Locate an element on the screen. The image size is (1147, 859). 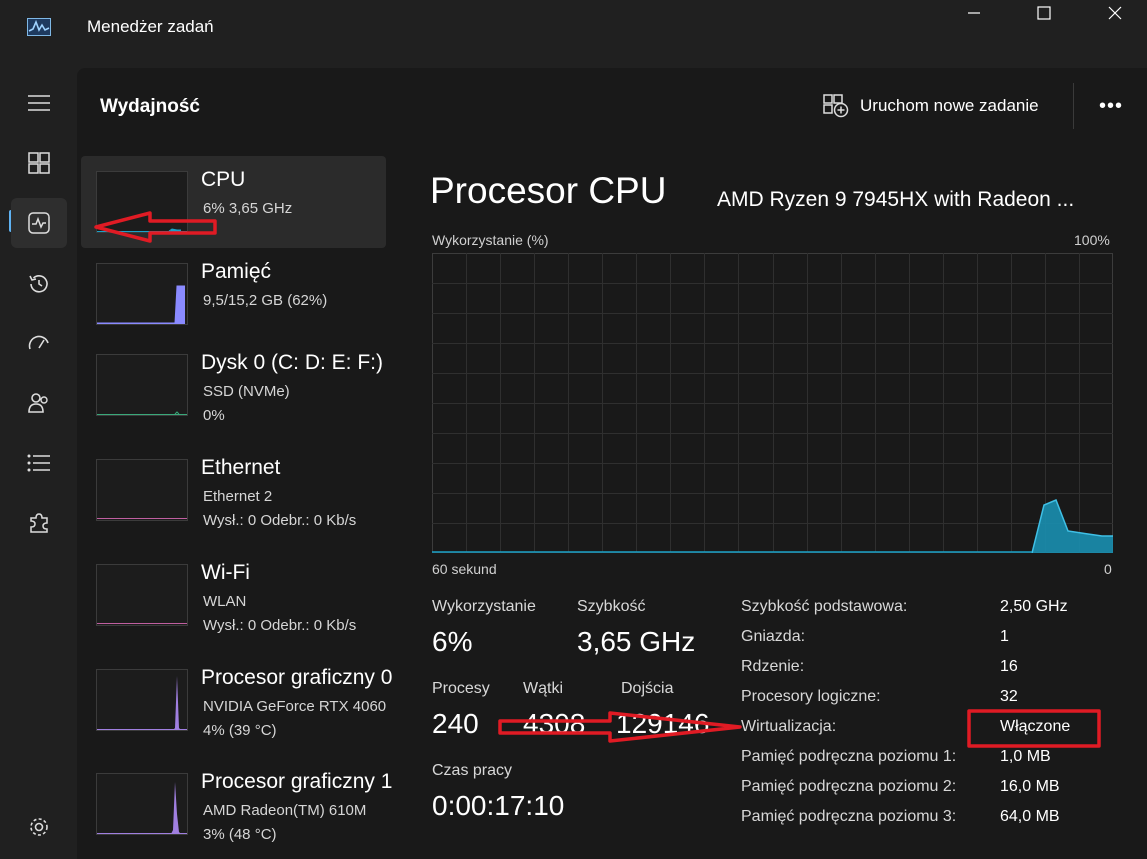
annotation-arrow-cpu is located at coordinates (155, 227).